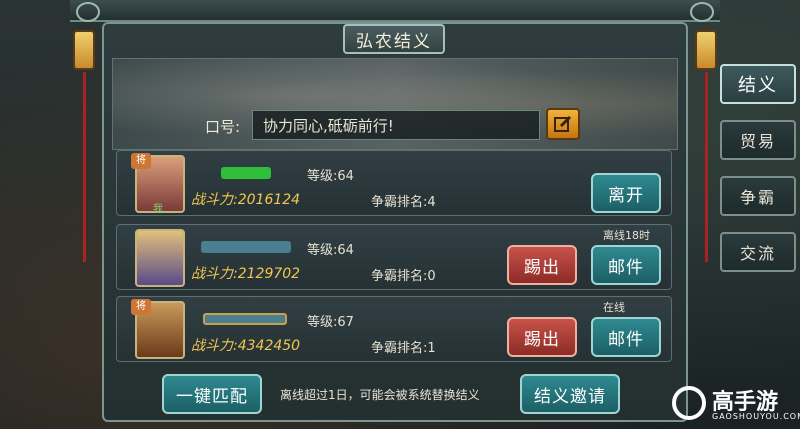 Image resolution: width=800 pixels, height=429 pixels. What do you see at coordinates (394, 183) in the screenshot?
I see `member-row: 将 我 等级:64 战斗力:2016124 争霸排名:4 离开` at bounding box center [394, 183].